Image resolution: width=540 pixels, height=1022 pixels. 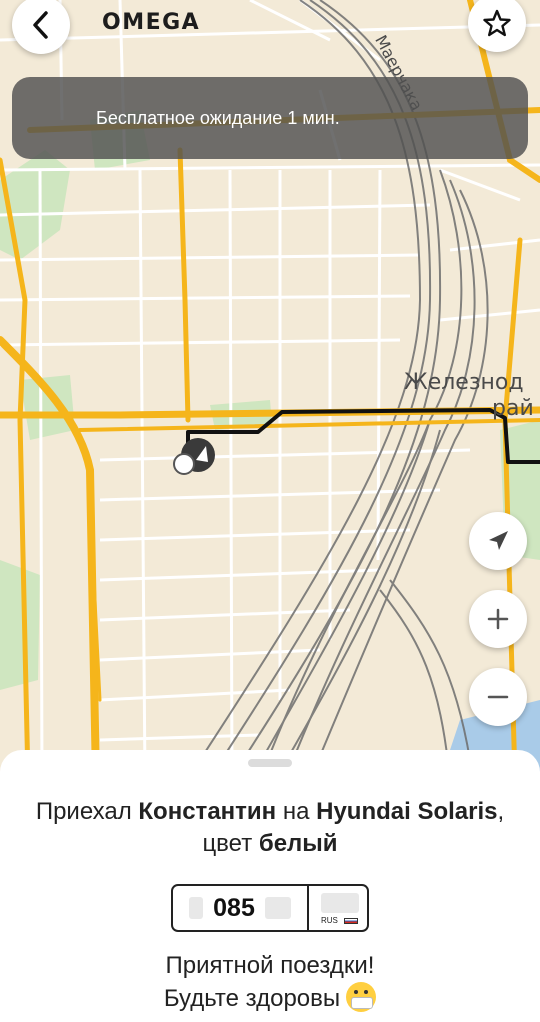 I want to click on zoom-out-button, so click(x=498, y=697).